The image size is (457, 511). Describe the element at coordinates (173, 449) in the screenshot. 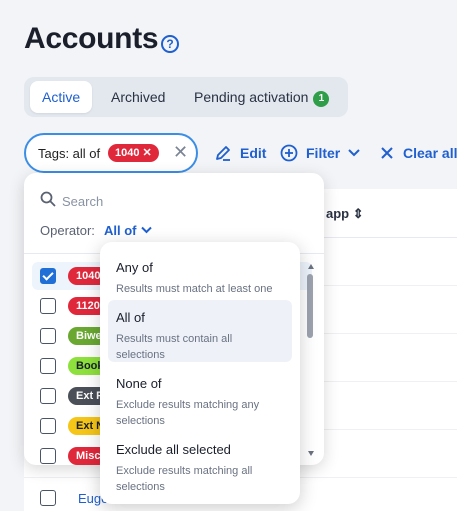

I see `option-title: Exclude all selected` at that location.